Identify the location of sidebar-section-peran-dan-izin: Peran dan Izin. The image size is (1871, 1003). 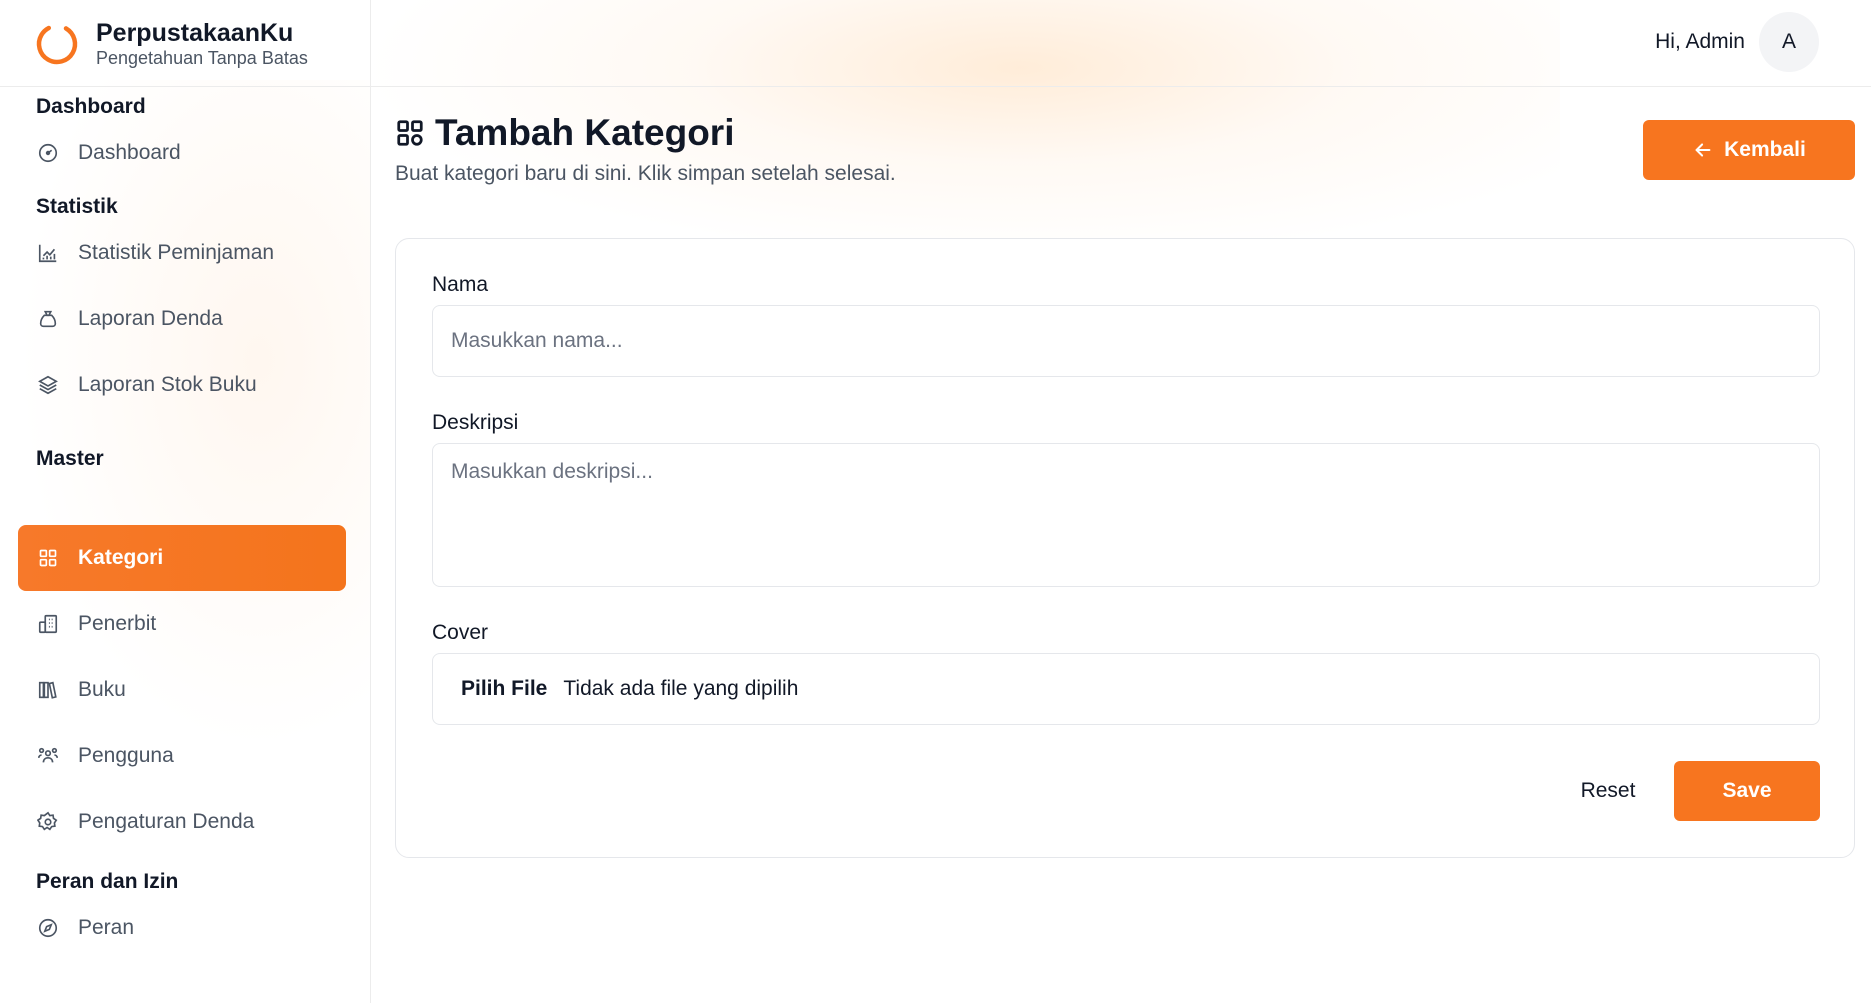
(107, 881).